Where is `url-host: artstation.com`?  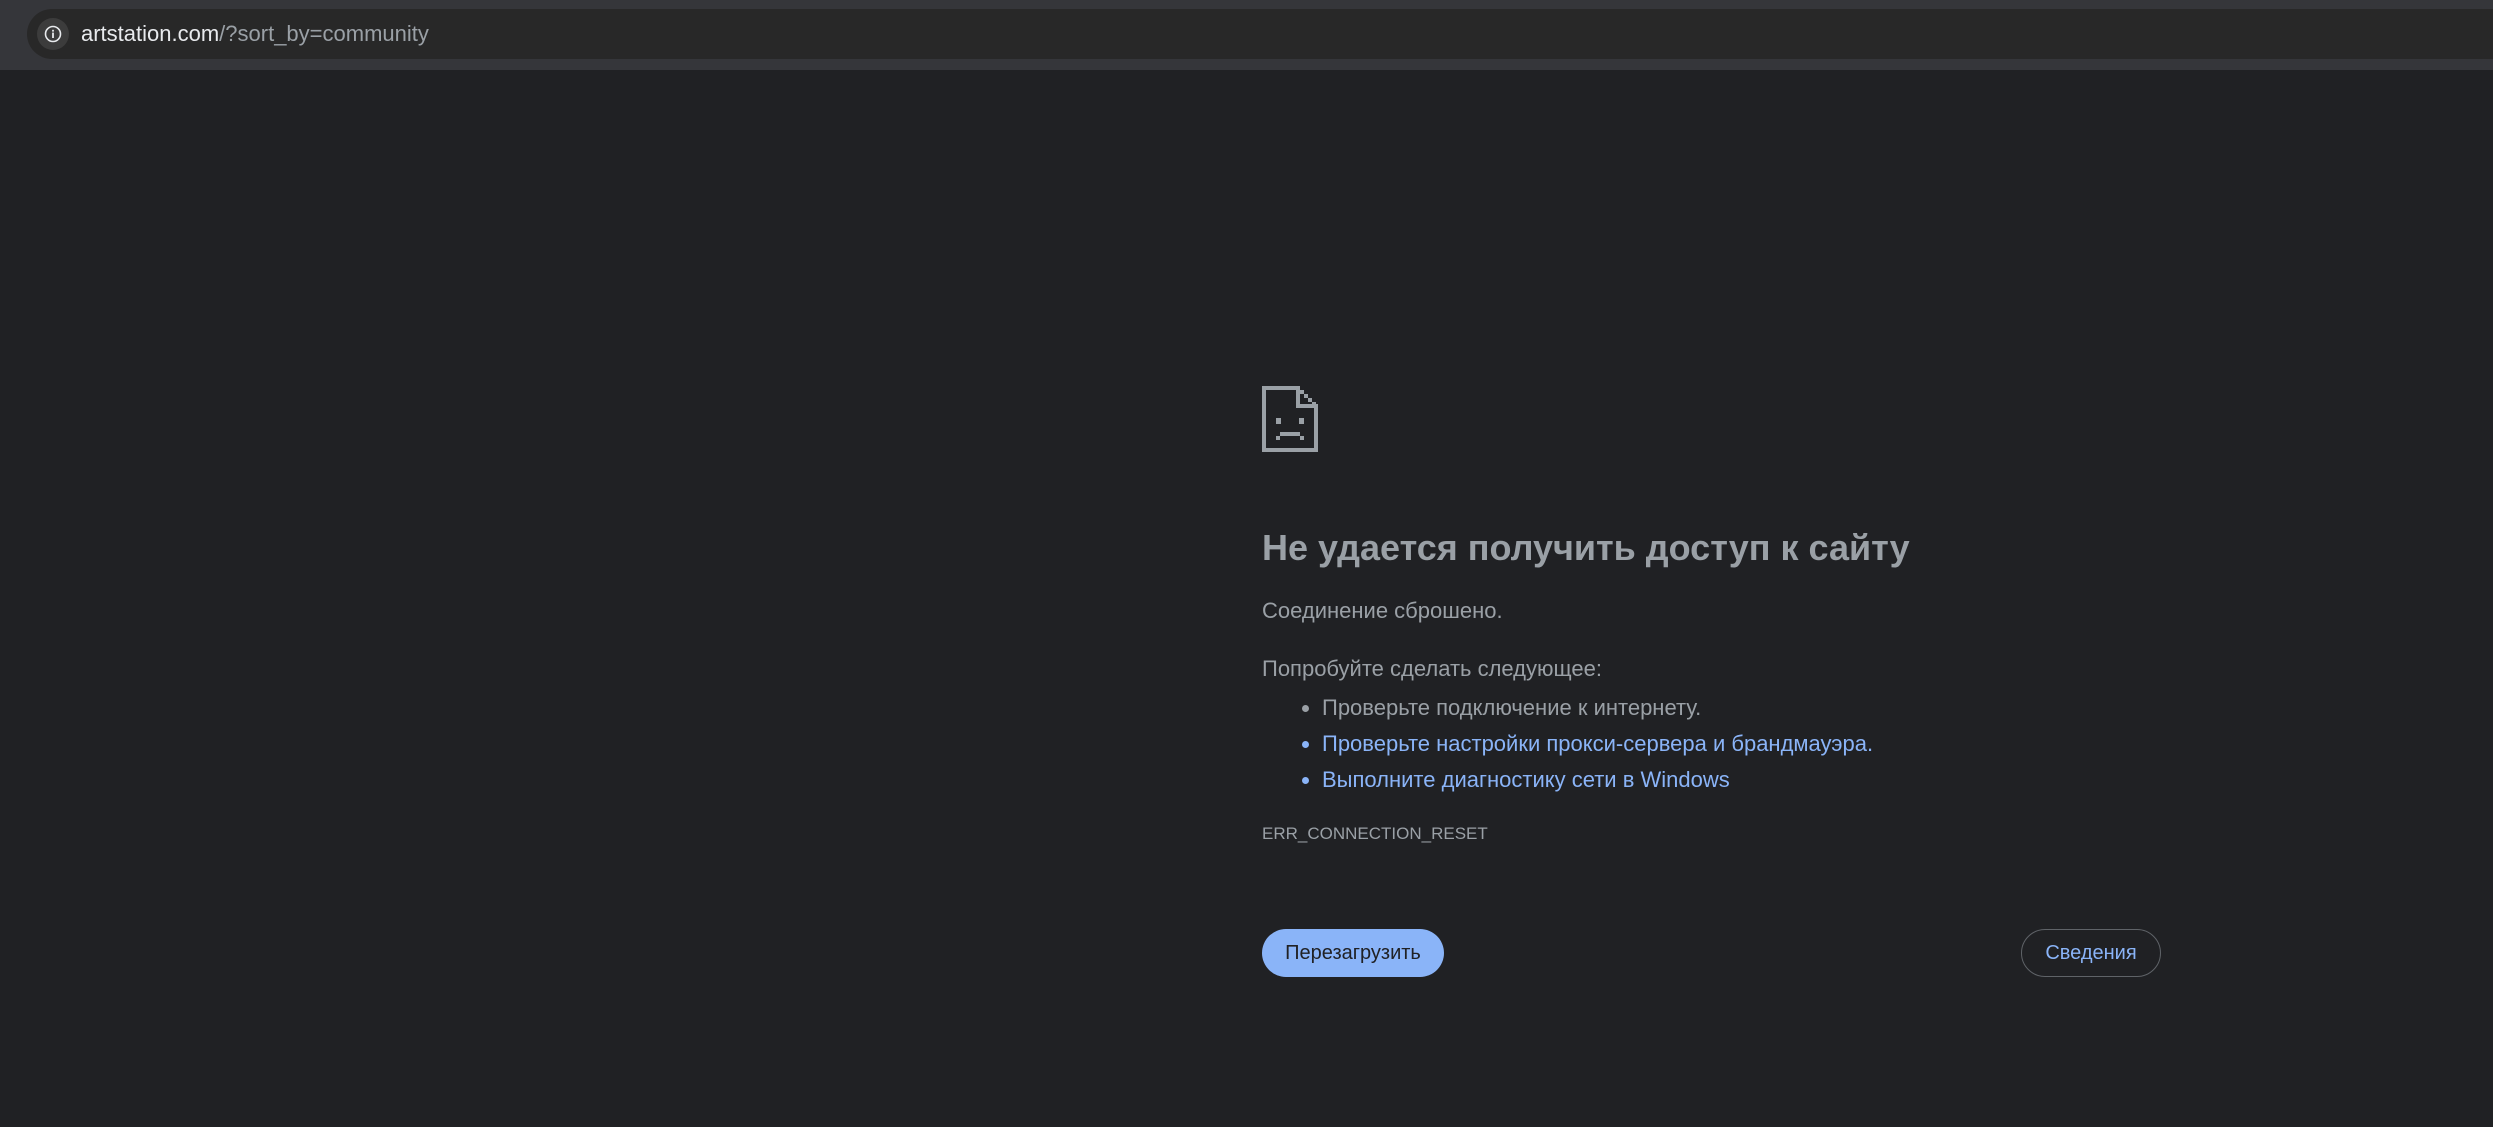
url-host: artstation.com is located at coordinates (150, 33).